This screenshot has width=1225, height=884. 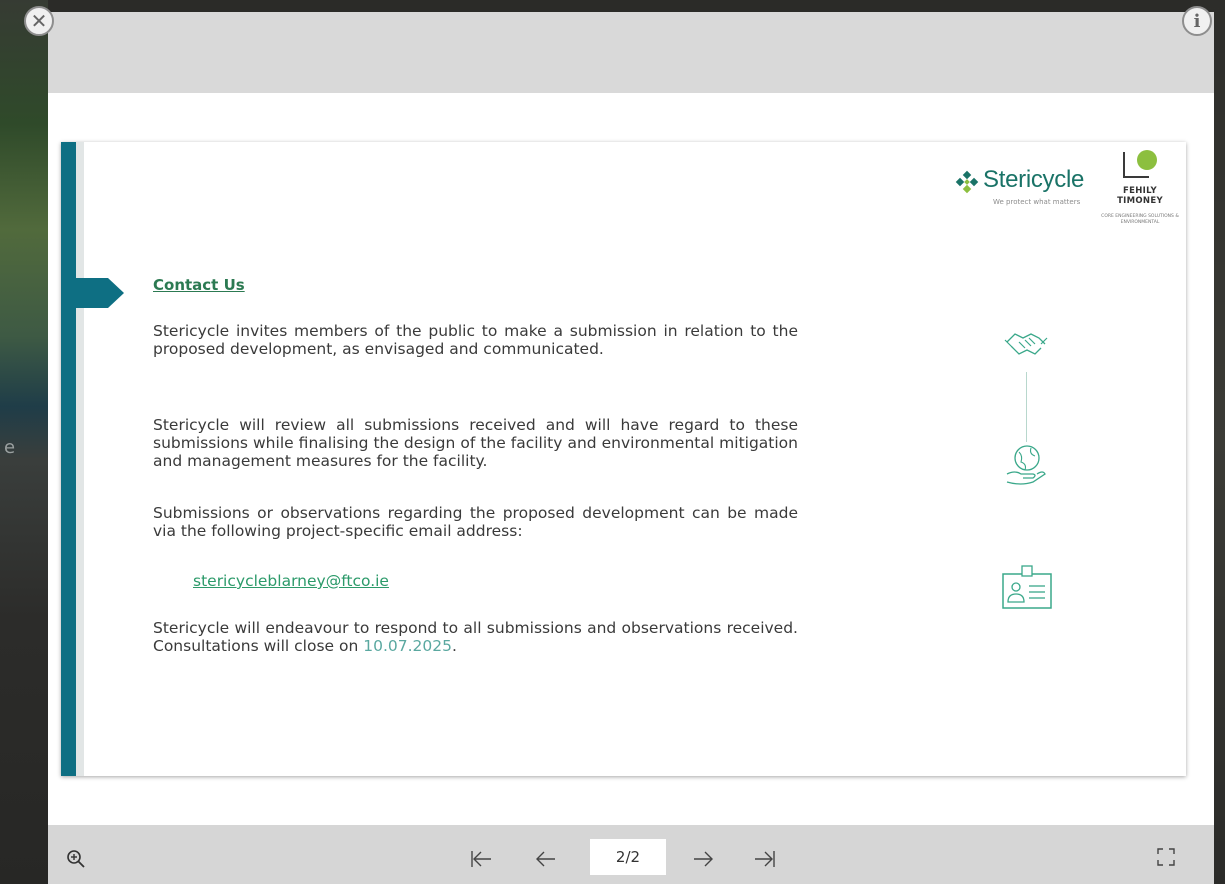 I want to click on stericycle-wordmark: Stericycle, so click(x=1034, y=179).